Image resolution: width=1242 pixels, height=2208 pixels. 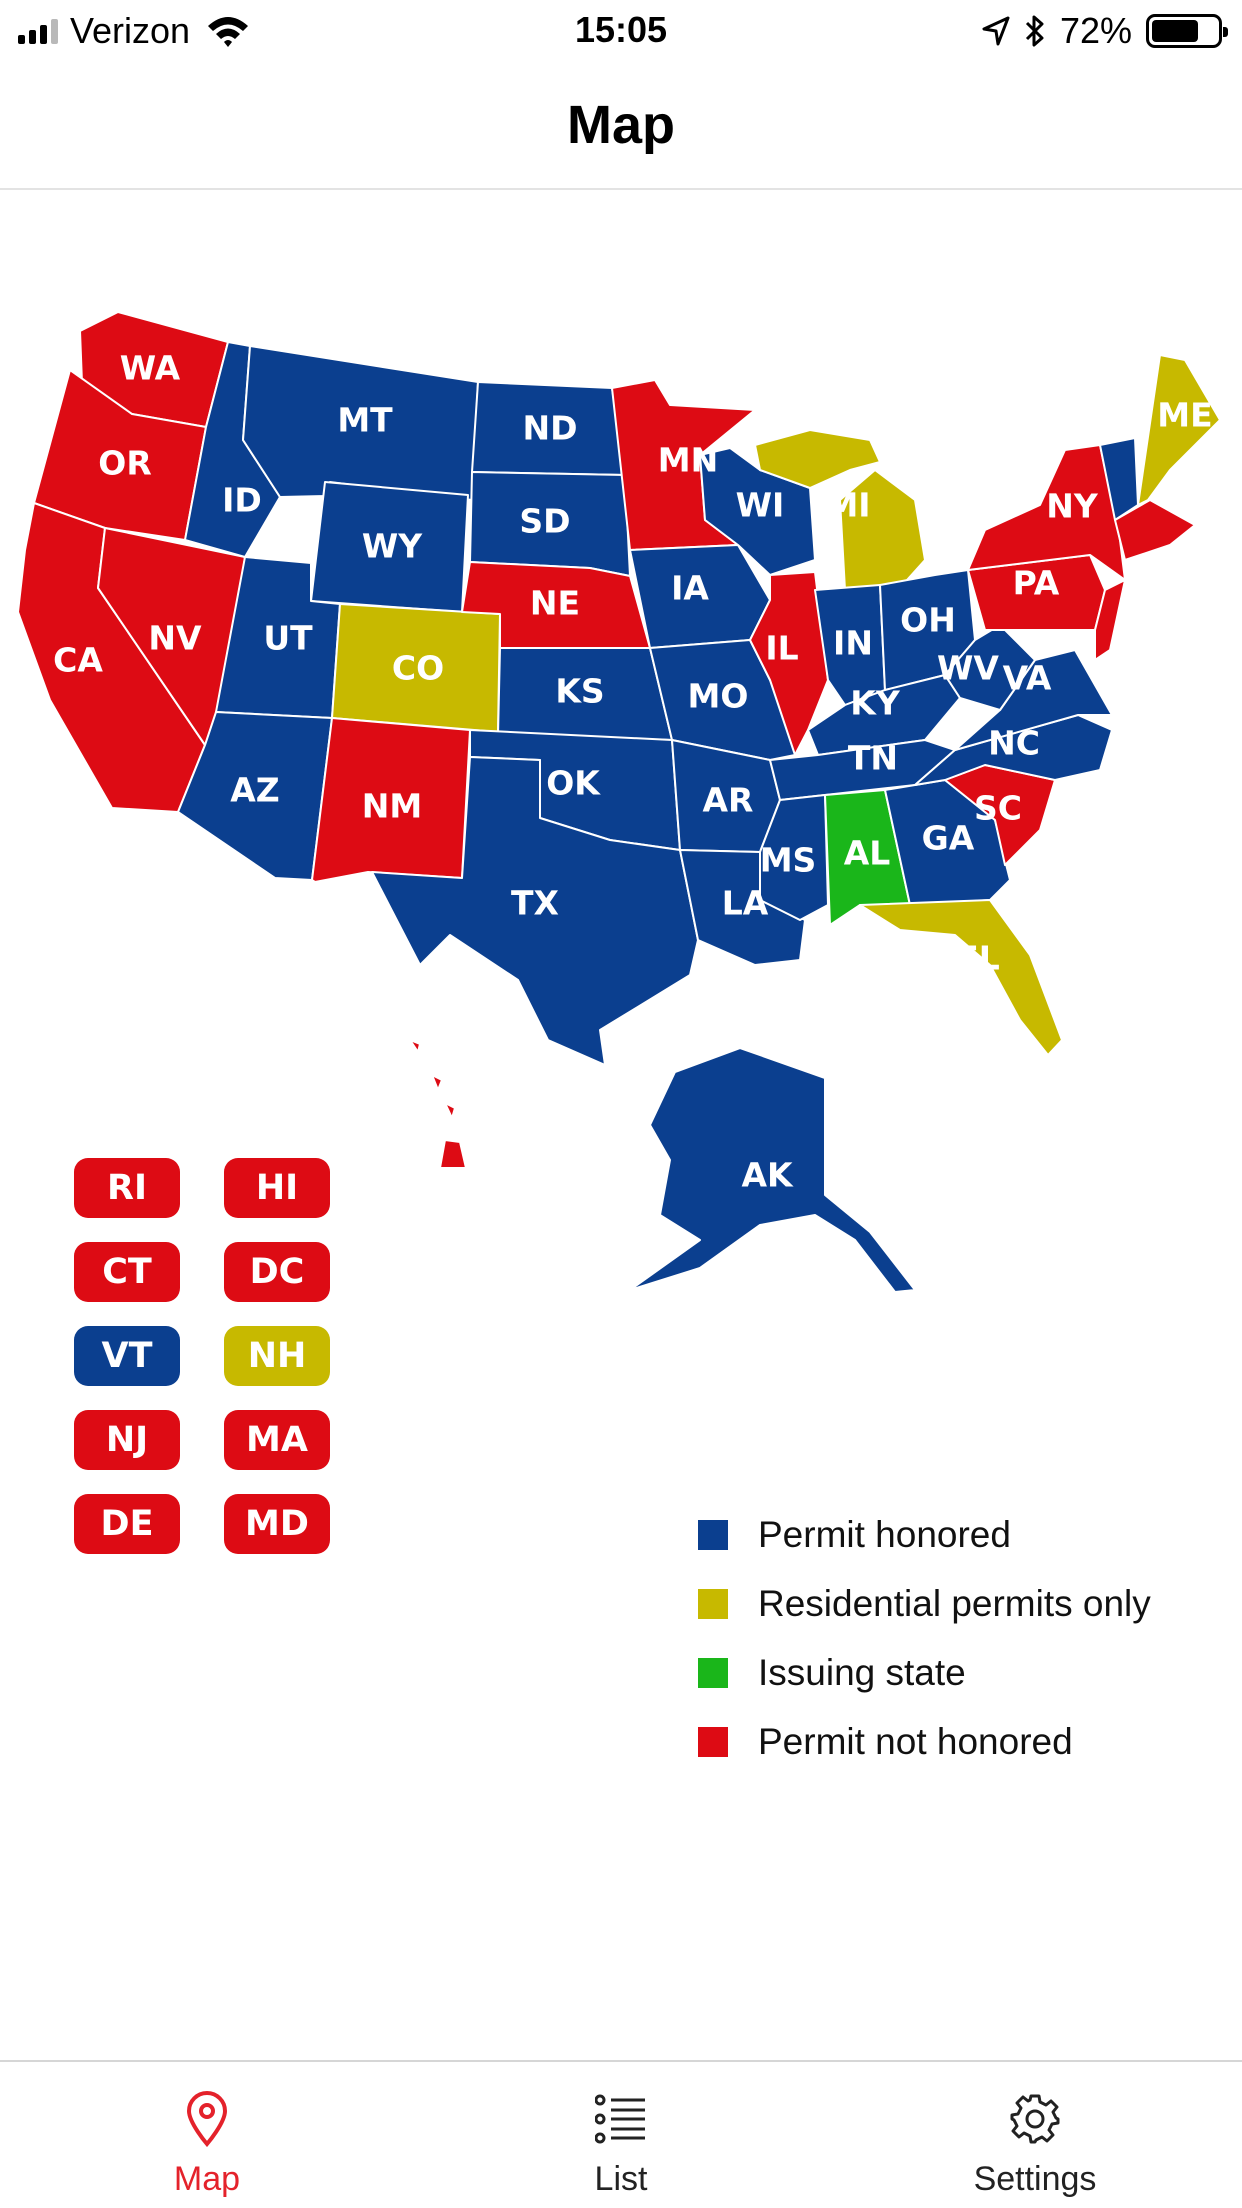 I want to click on state-badge-md: MD, so click(x=277, y=1524).